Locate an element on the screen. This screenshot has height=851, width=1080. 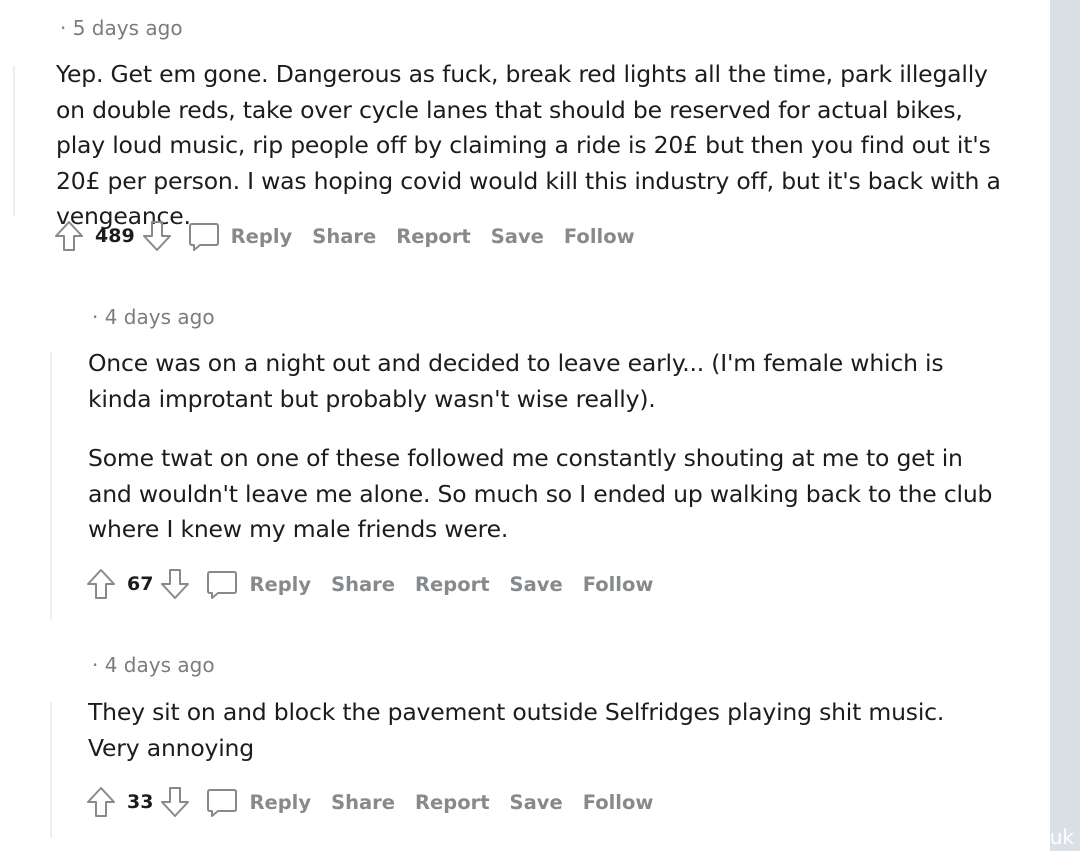
comment-actions: 67 Reply Share Report Save Follow is located at coordinates (369, 584).